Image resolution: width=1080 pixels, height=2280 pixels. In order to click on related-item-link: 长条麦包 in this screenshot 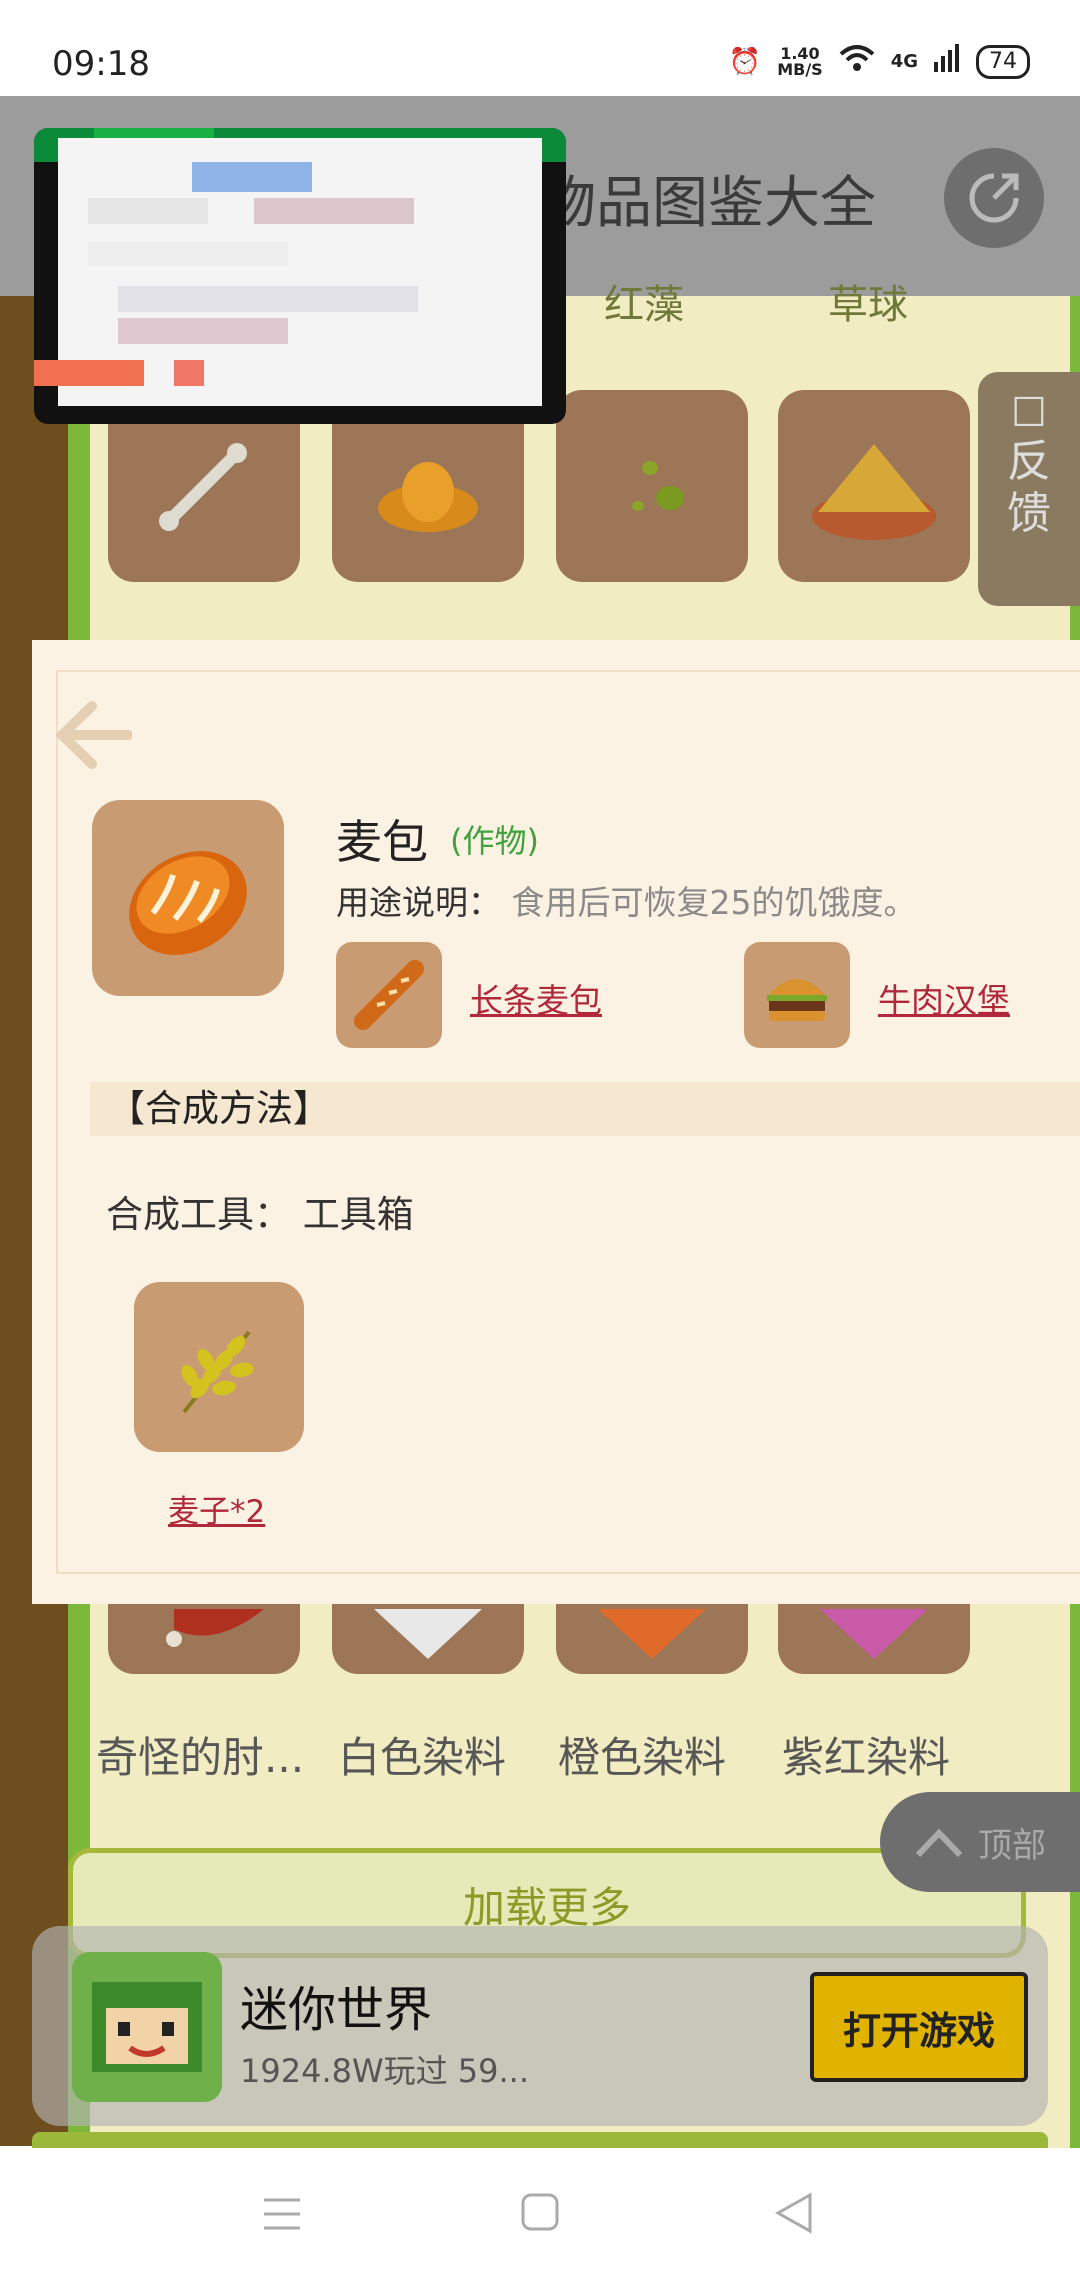, I will do `click(536, 998)`.